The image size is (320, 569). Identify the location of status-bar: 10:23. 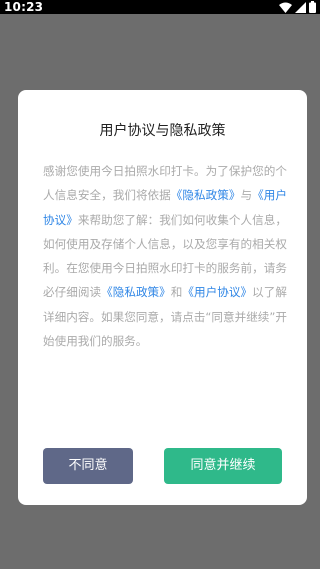
(160, 7).